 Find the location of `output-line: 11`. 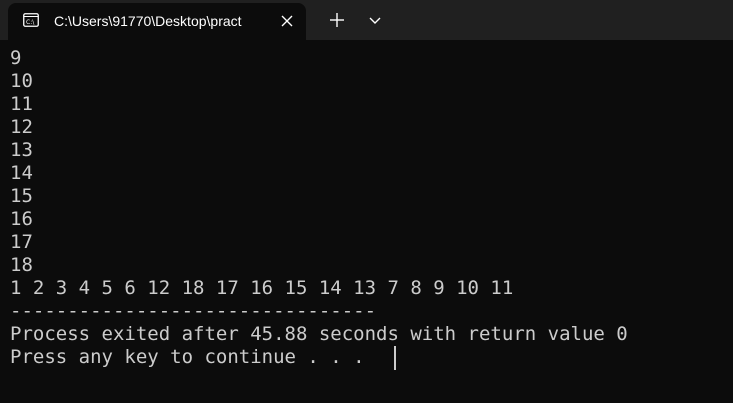

output-line: 11 is located at coordinates (21, 104).